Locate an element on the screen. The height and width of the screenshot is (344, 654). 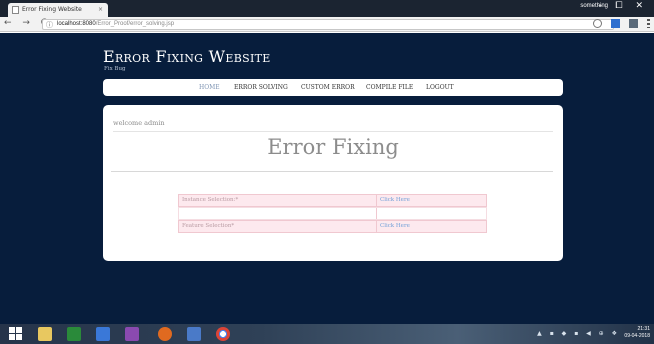
clock: 21:31 09-04-2018 is located at coordinates (637, 333).